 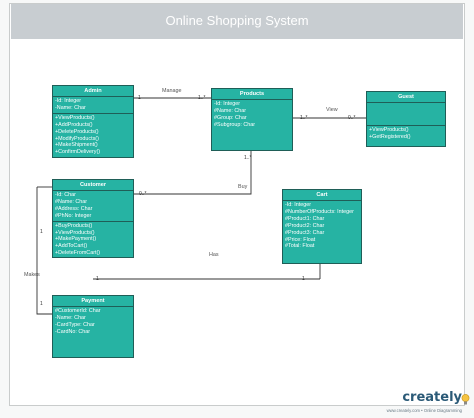 What do you see at coordinates (214, 255) in the screenshot?
I see `has-label: Has` at bounding box center [214, 255].